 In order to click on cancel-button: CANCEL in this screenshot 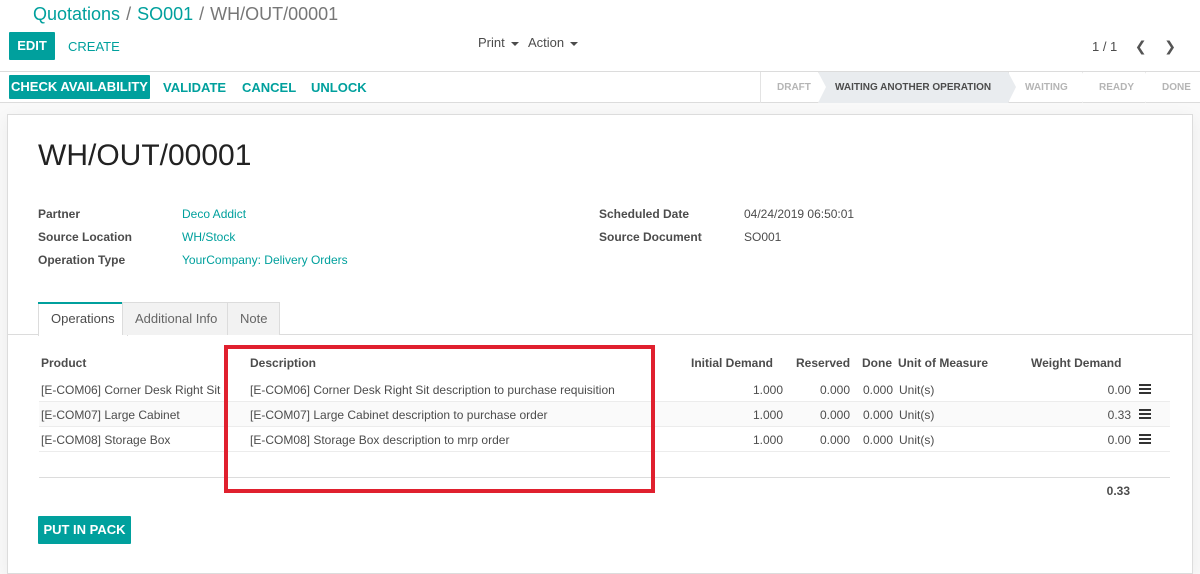, I will do `click(269, 87)`.